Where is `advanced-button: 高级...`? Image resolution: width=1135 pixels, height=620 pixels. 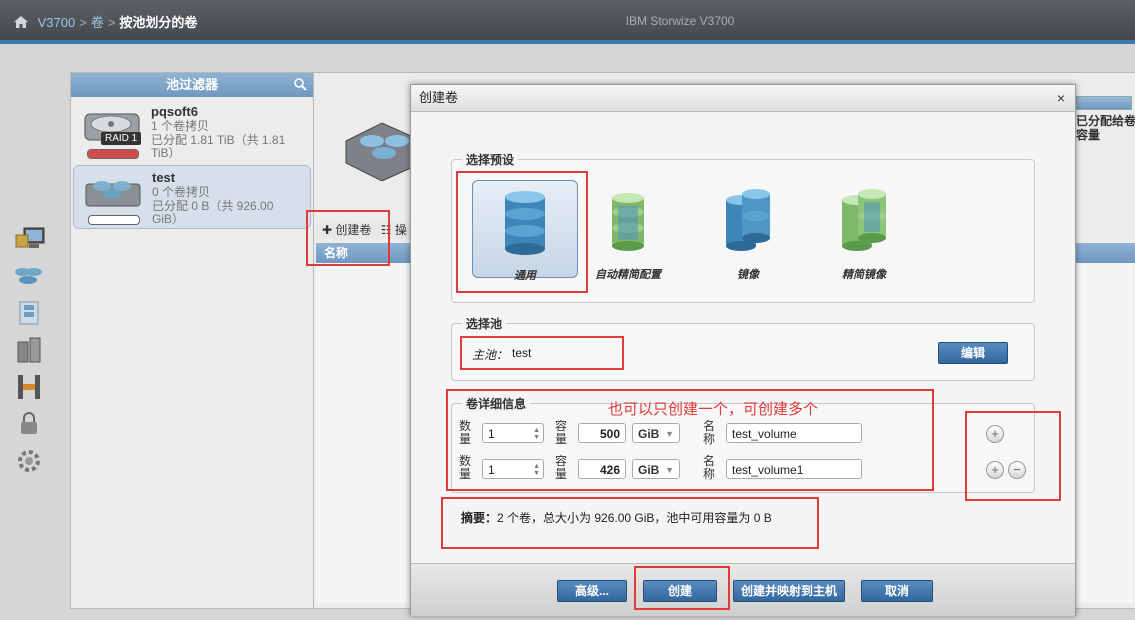 advanced-button: 高级... is located at coordinates (592, 591).